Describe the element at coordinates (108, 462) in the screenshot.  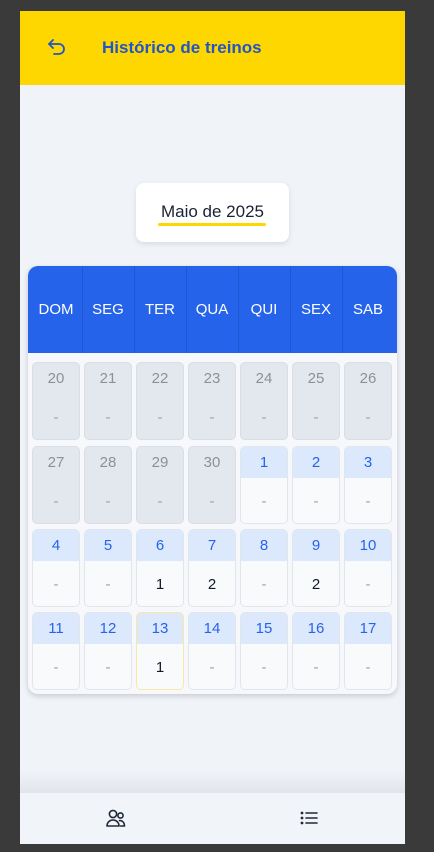
I see `day-number: 28` at that location.